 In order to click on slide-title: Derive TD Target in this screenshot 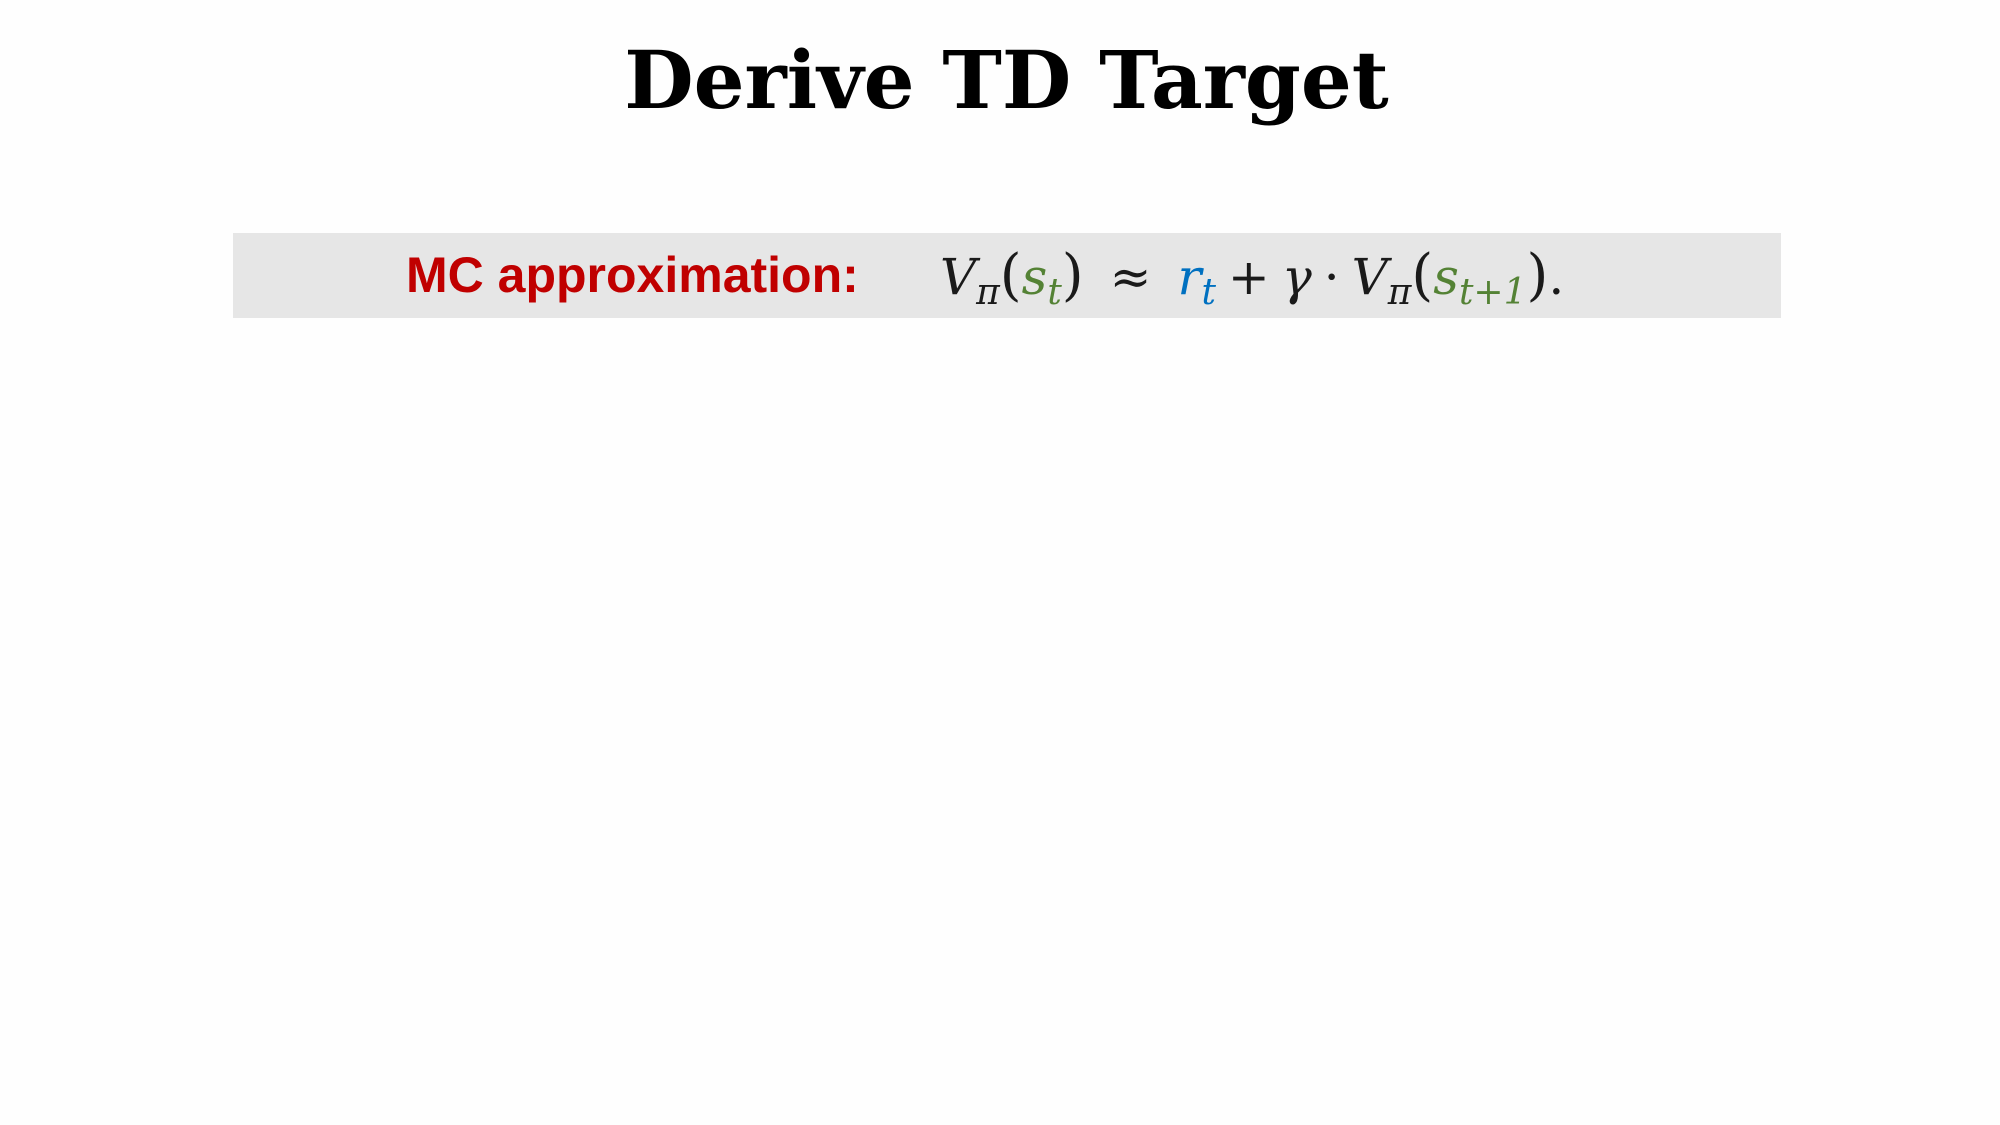, I will do `click(1006, 80)`.